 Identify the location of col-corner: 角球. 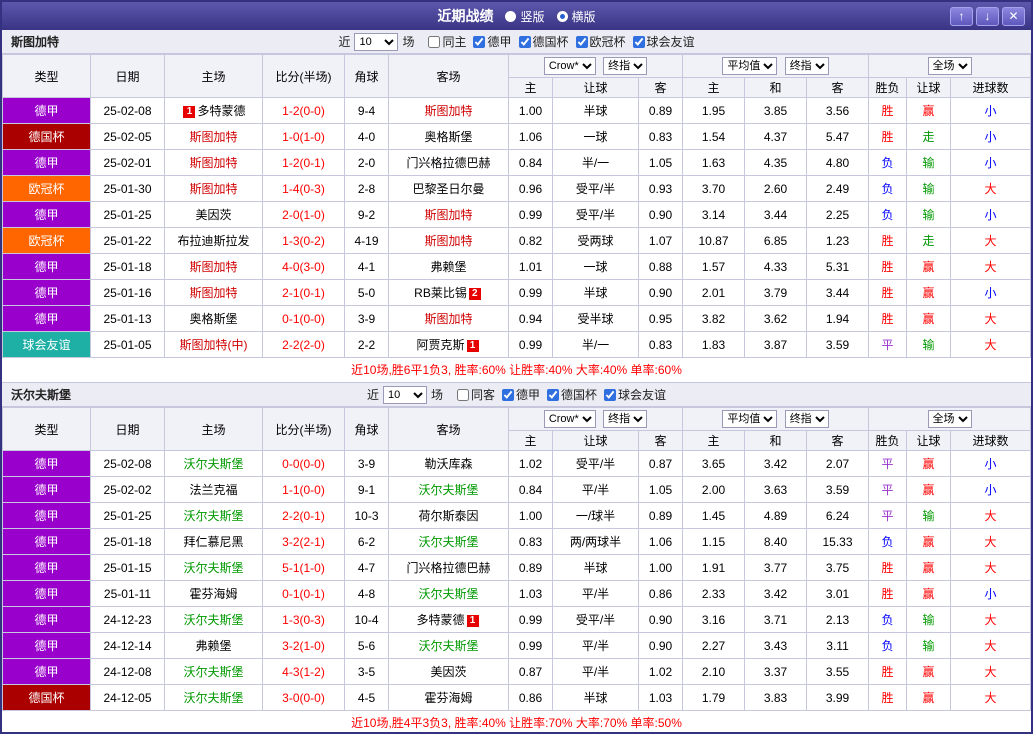
(366, 76).